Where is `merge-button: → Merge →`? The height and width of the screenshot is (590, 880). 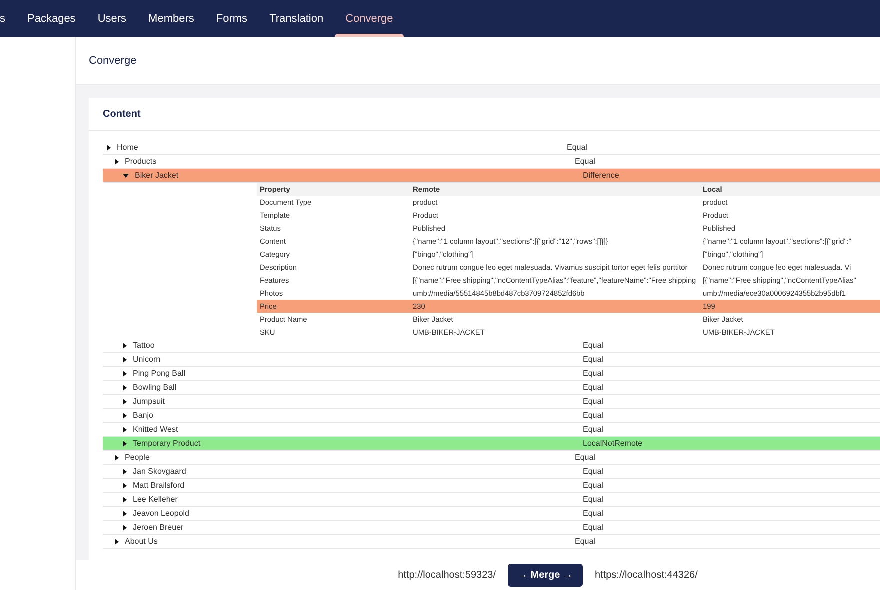 merge-button: → Merge → is located at coordinates (545, 575).